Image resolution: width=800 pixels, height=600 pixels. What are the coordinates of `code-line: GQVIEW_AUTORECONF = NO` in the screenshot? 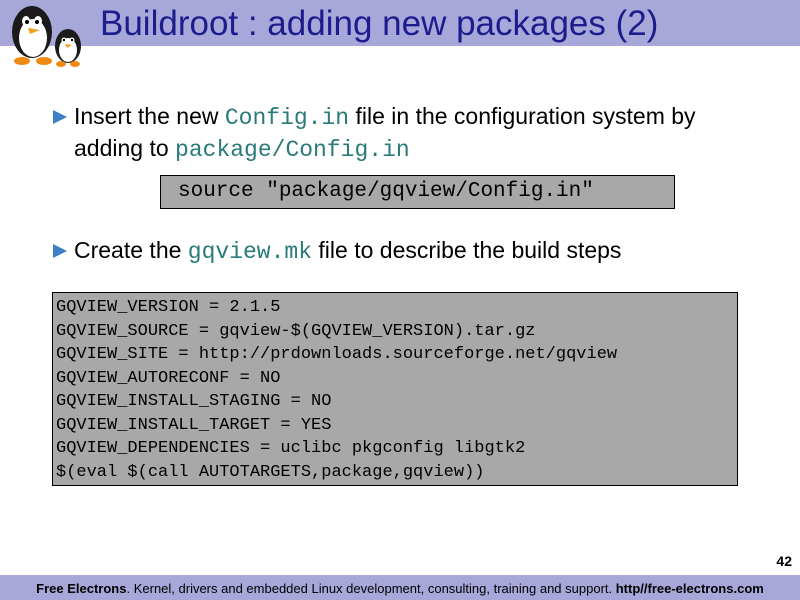 It's located at (168, 378).